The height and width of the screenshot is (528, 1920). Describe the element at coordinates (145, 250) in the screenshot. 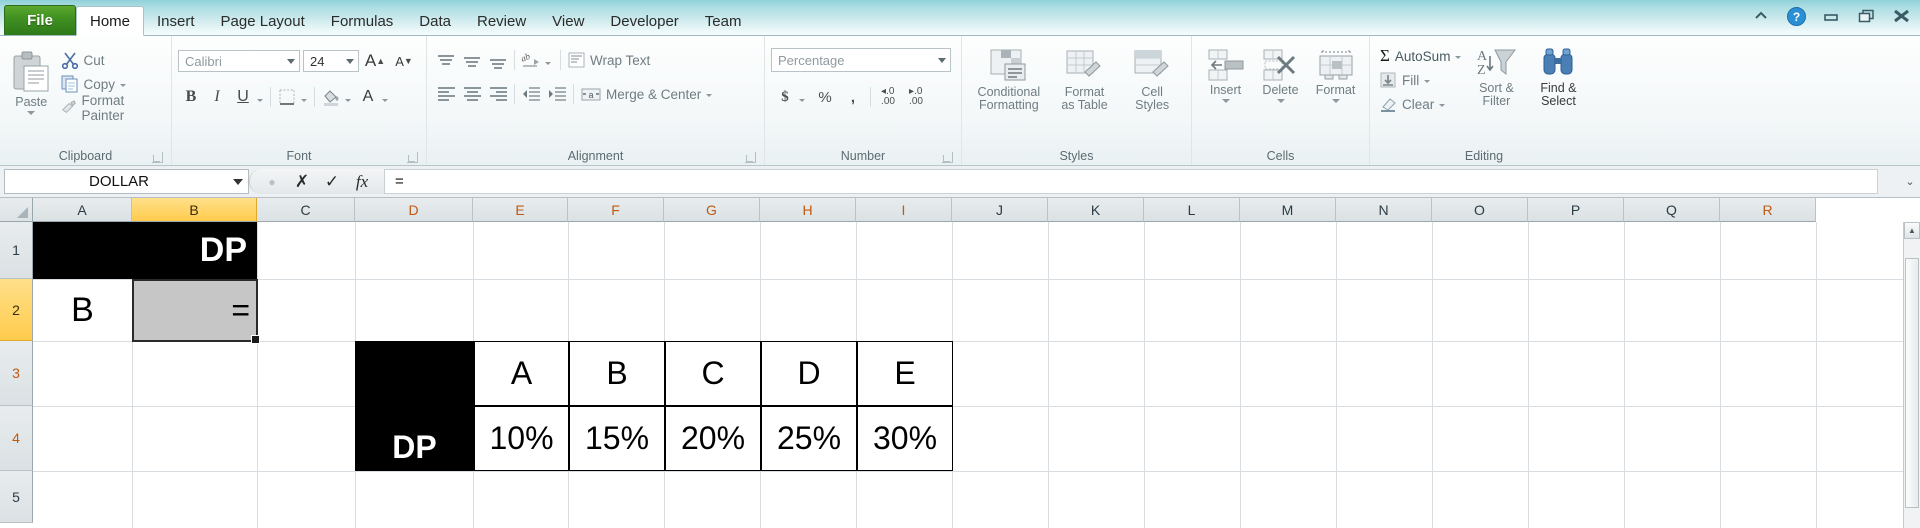

I see `cell-a1-b1-merged: DP` at that location.